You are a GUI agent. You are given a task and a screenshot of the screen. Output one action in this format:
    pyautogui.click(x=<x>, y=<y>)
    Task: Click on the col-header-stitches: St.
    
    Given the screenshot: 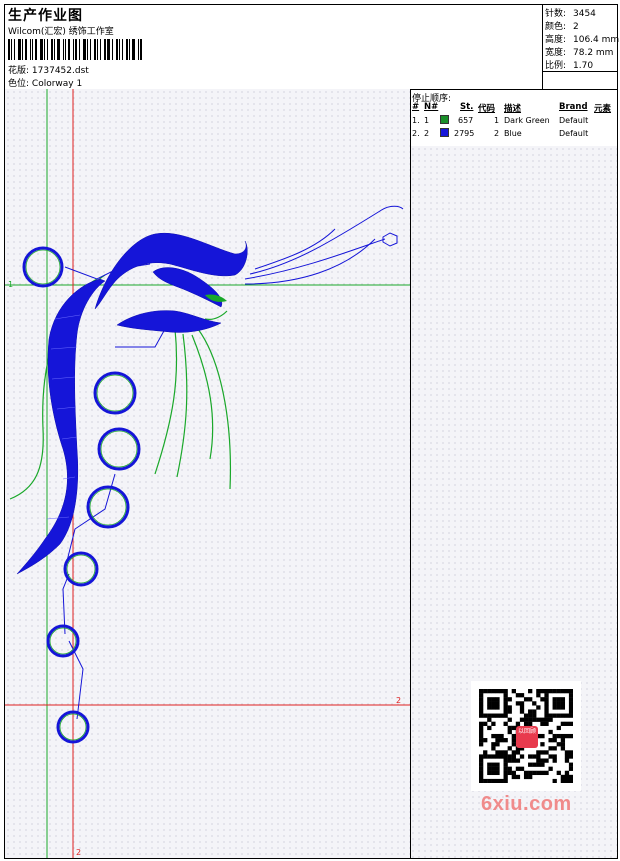 What is the action you would take?
    pyautogui.click(x=467, y=107)
    